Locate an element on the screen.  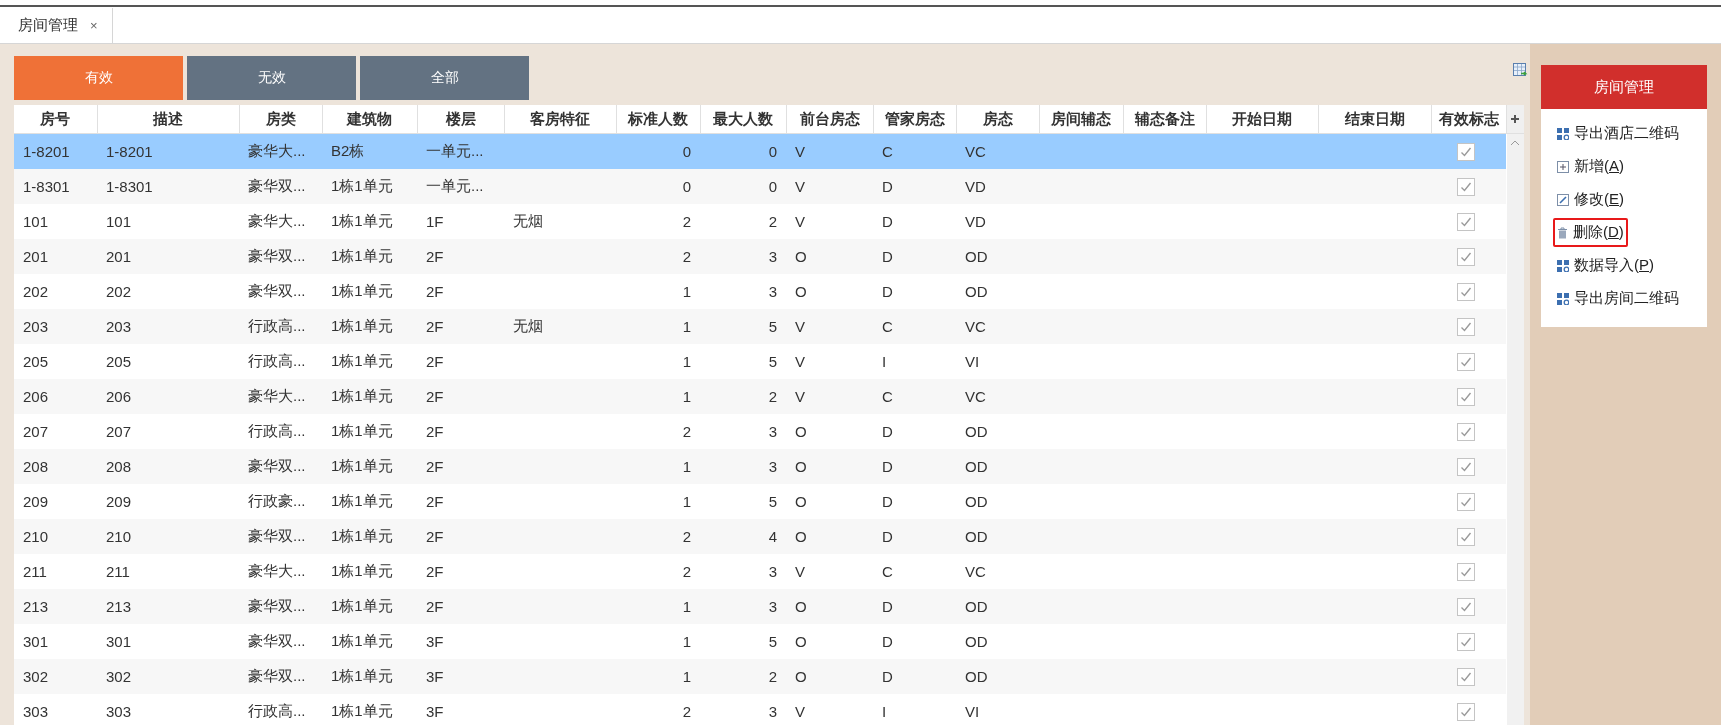
column-header: 结束日期 is located at coordinates (1374, 119).